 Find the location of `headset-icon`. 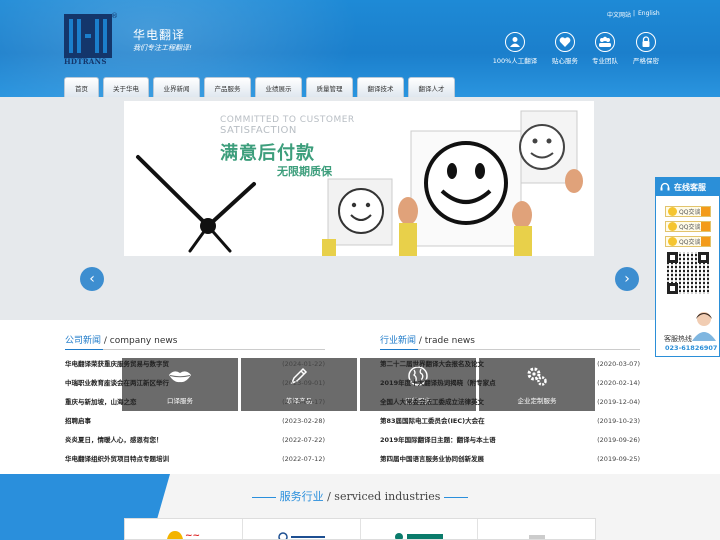

headset-icon is located at coordinates (665, 186).